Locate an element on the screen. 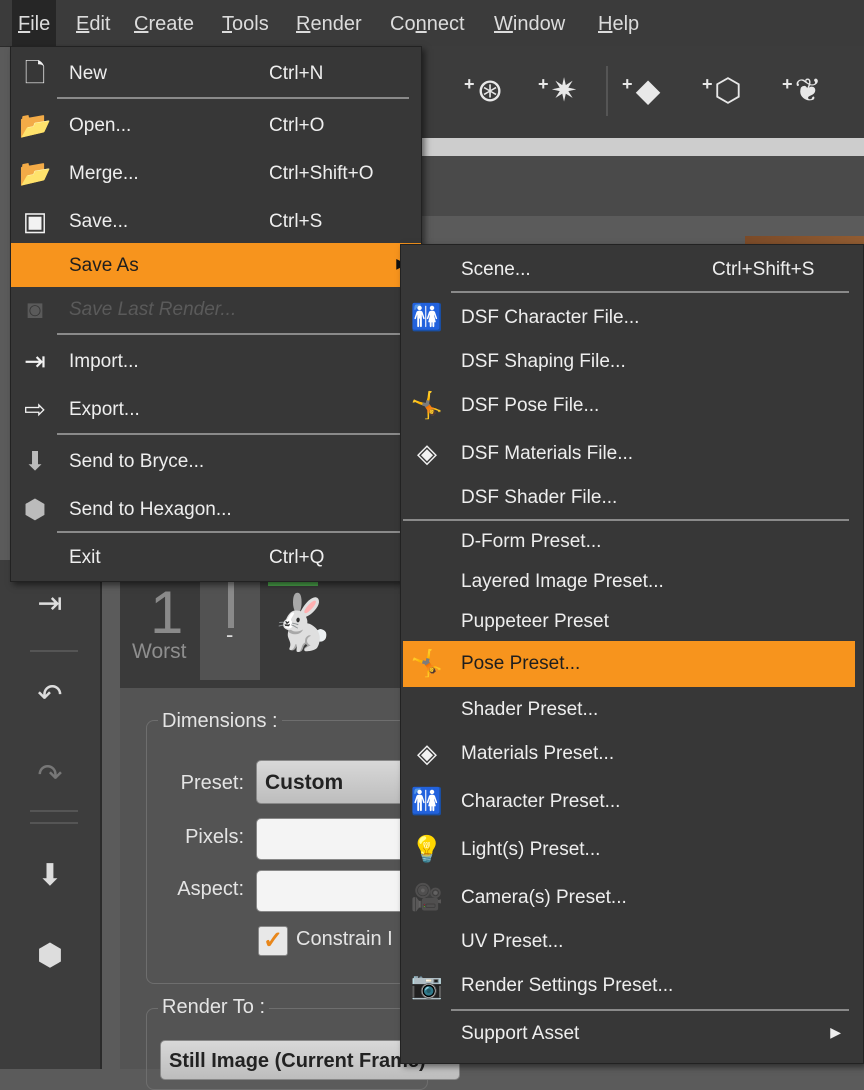 Image resolution: width=864 pixels, height=1090 pixels. menu-accel: n is located at coordinates (421, 24).